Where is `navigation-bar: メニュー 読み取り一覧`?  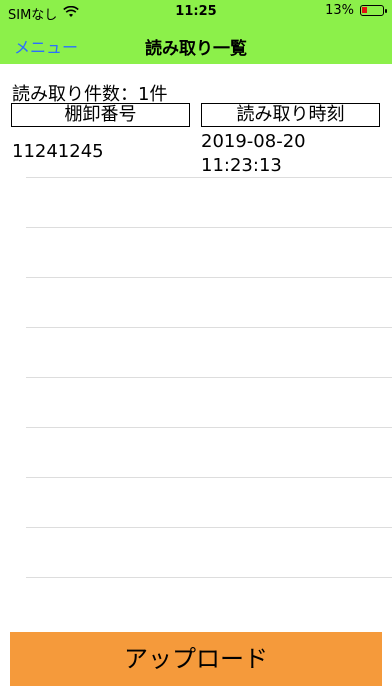 navigation-bar: メニュー 読み取り一覧 is located at coordinates (196, 43).